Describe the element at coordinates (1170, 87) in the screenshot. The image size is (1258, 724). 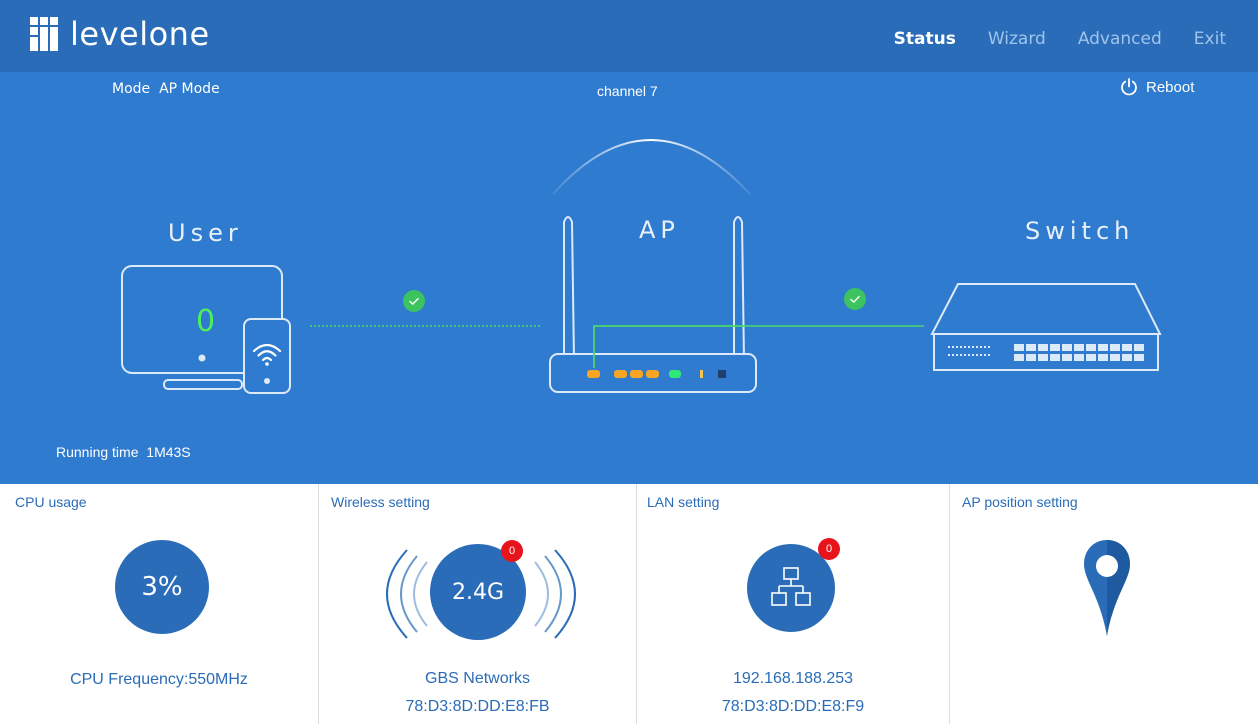
I see `reboot-label: Reboot` at that location.